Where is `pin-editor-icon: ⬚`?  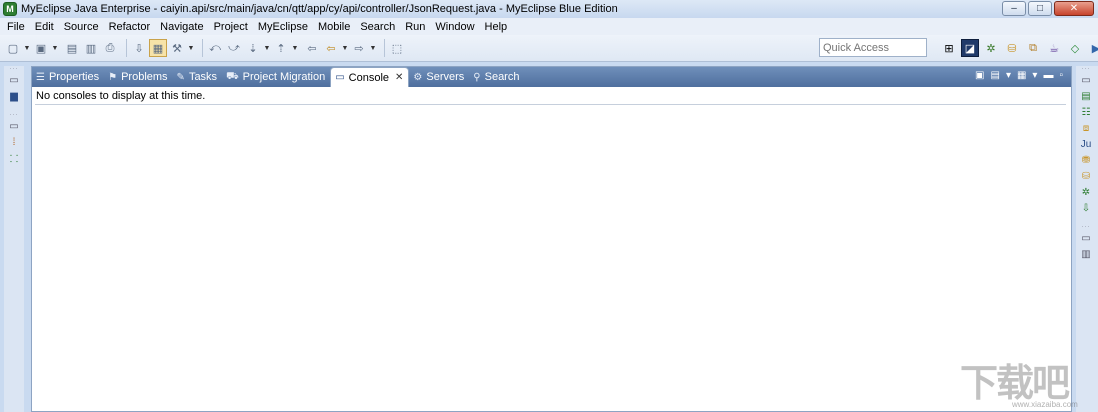
pin-editor-icon: ⬚ is located at coordinates (397, 48).